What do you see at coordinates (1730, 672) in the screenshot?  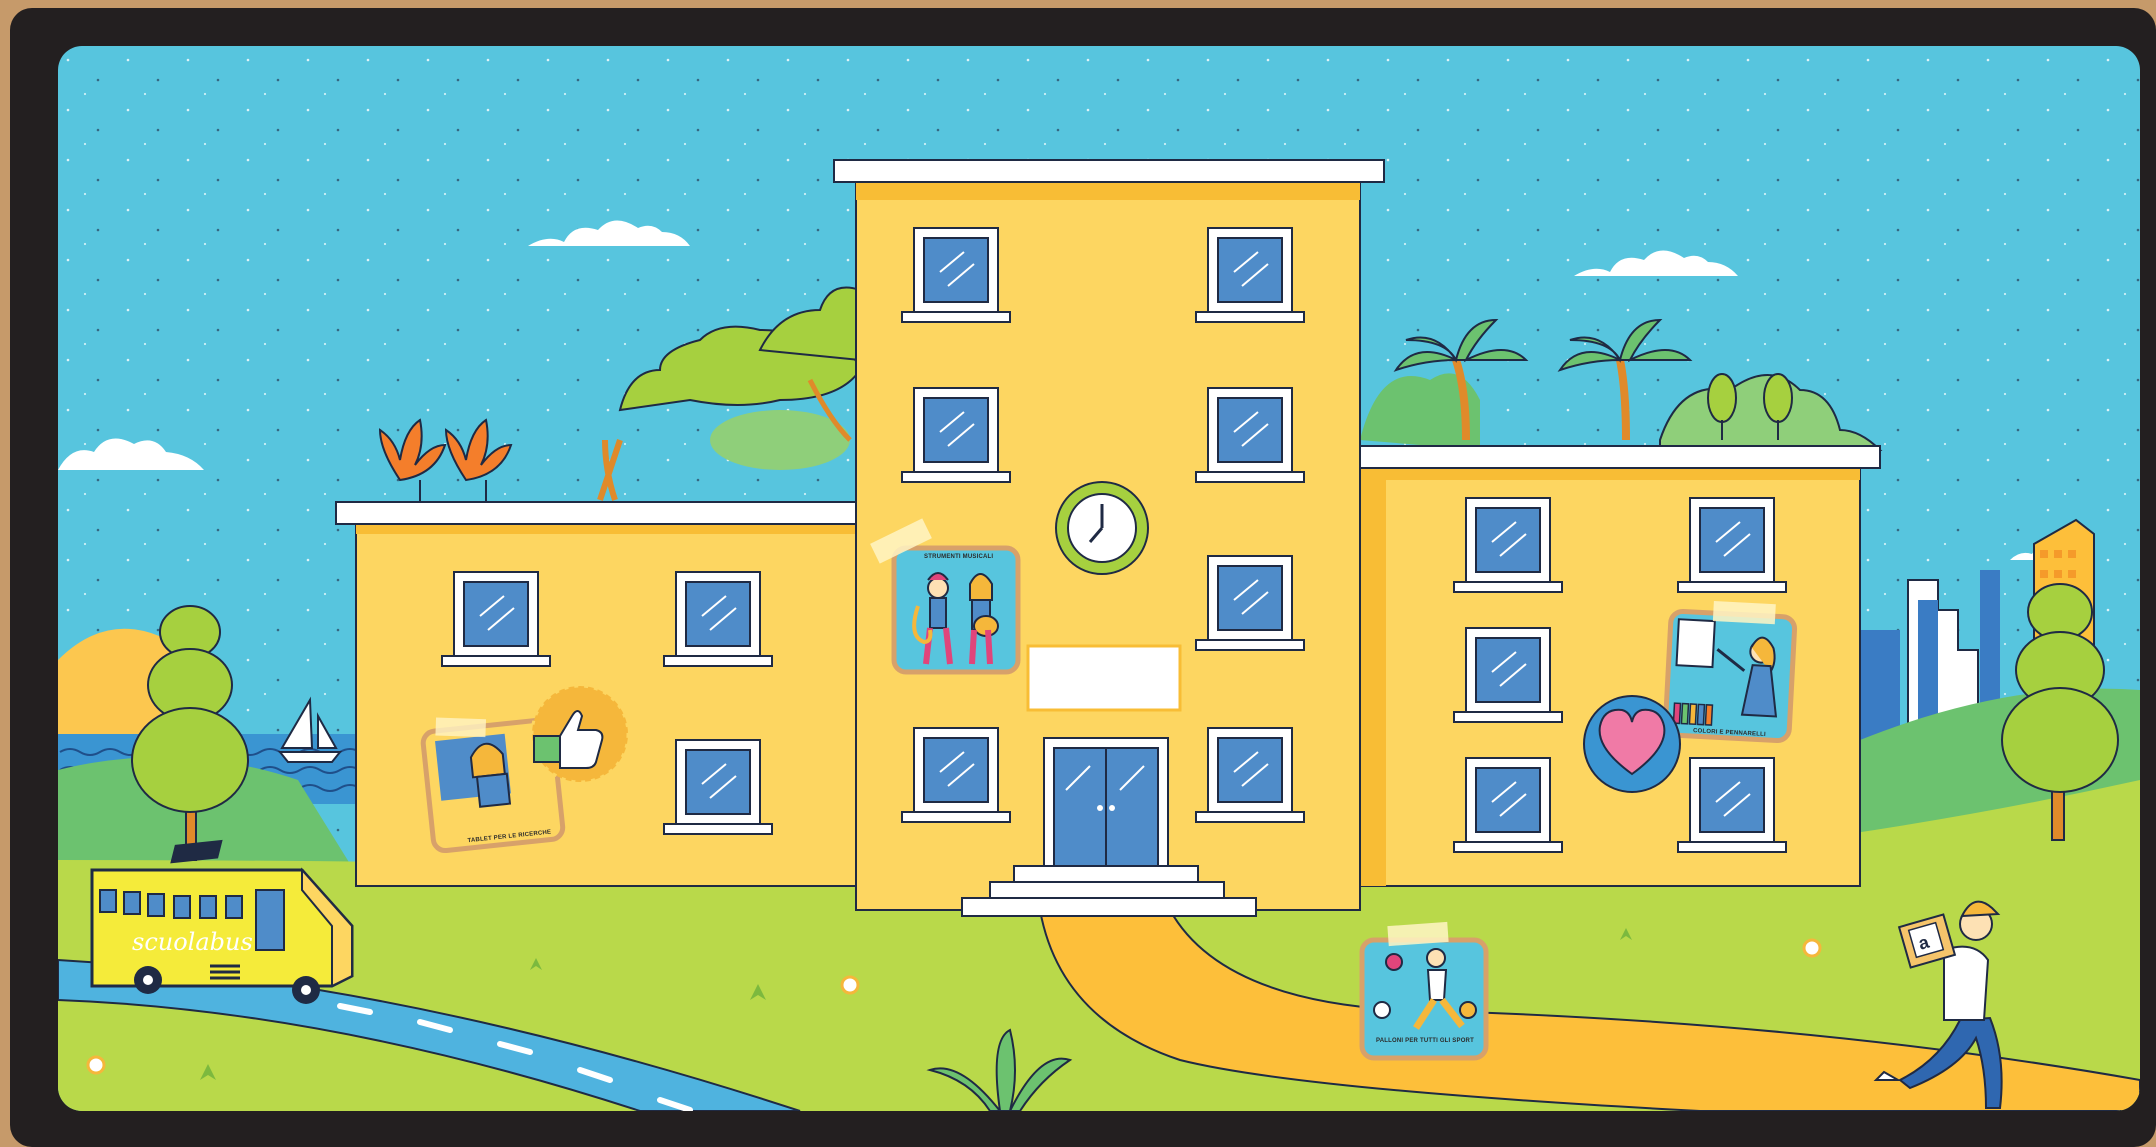 I see `sticker-colors: COLORI E PENNARELLI` at bounding box center [1730, 672].